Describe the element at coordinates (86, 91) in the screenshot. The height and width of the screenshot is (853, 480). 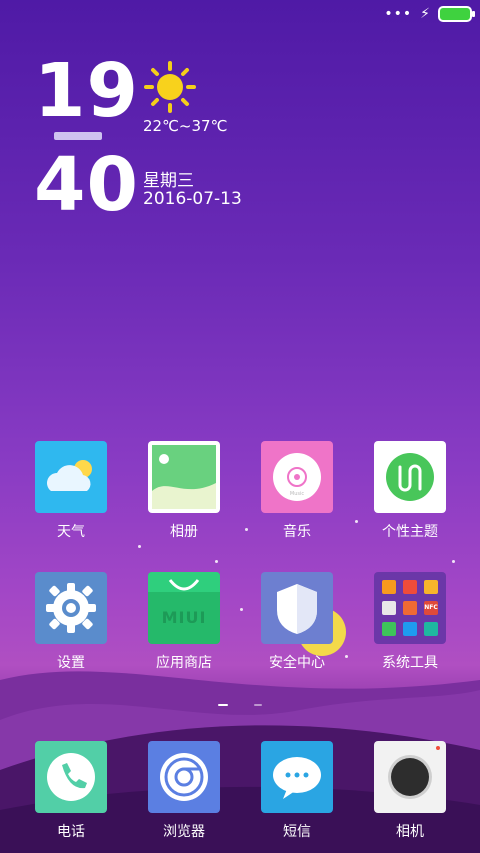
I see `clock-hour: 19` at that location.